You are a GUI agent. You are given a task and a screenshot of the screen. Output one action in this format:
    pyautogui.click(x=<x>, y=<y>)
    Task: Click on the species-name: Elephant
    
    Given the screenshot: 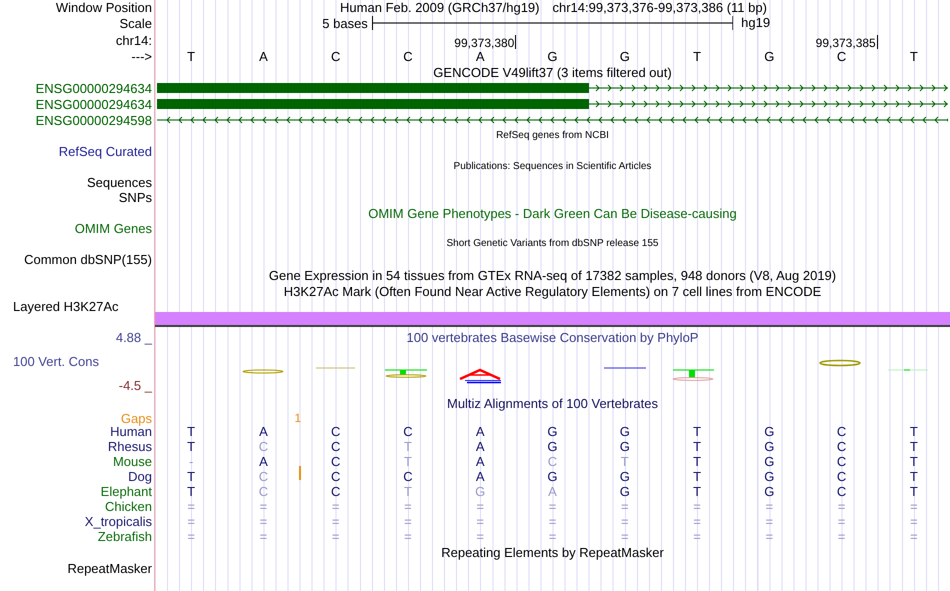 What is the action you would take?
    pyautogui.click(x=126, y=491)
    